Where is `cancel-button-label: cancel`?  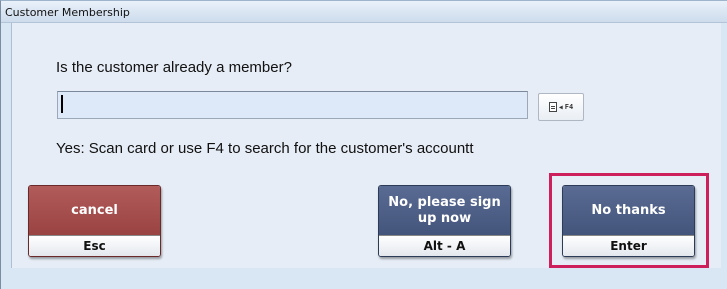
cancel-button-label: cancel is located at coordinates (94, 210).